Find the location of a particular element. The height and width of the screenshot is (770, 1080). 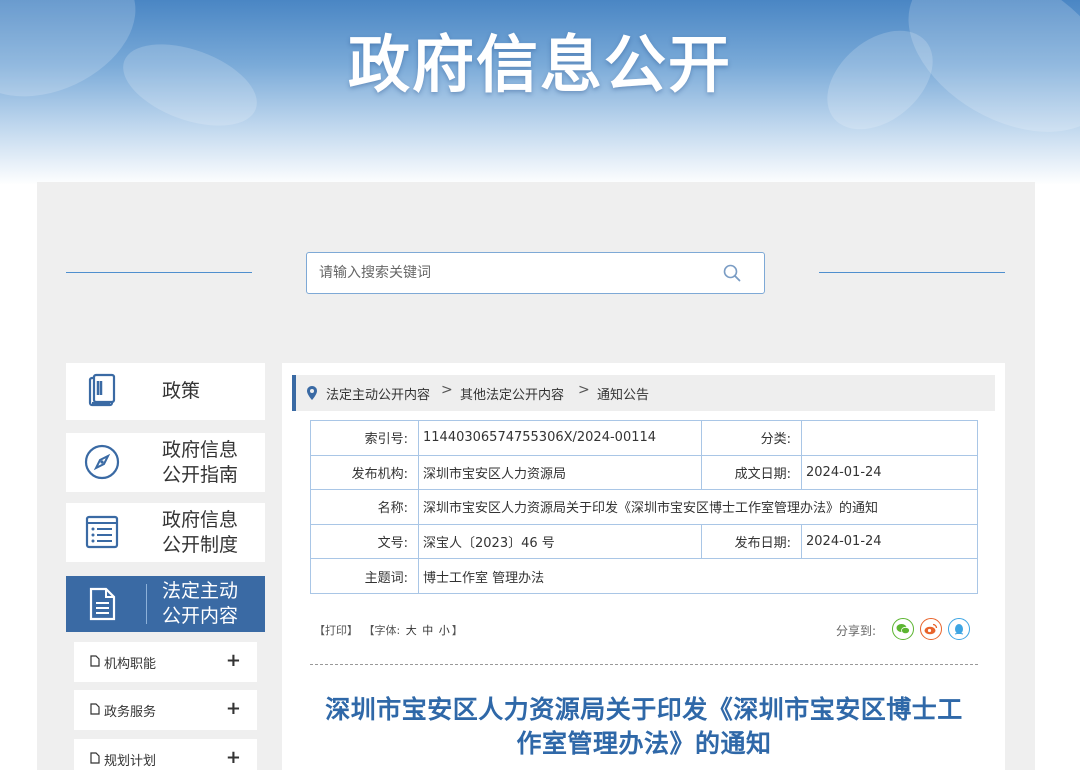

sidebar-item-label: 政府信息 公开指南 is located at coordinates (200, 462).